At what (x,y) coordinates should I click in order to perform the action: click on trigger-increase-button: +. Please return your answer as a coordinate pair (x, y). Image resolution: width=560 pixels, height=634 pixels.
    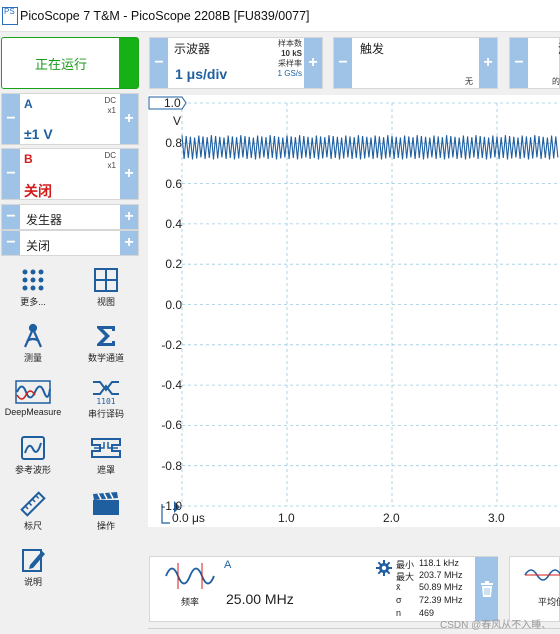
    Looking at the image, I should click on (488, 63).